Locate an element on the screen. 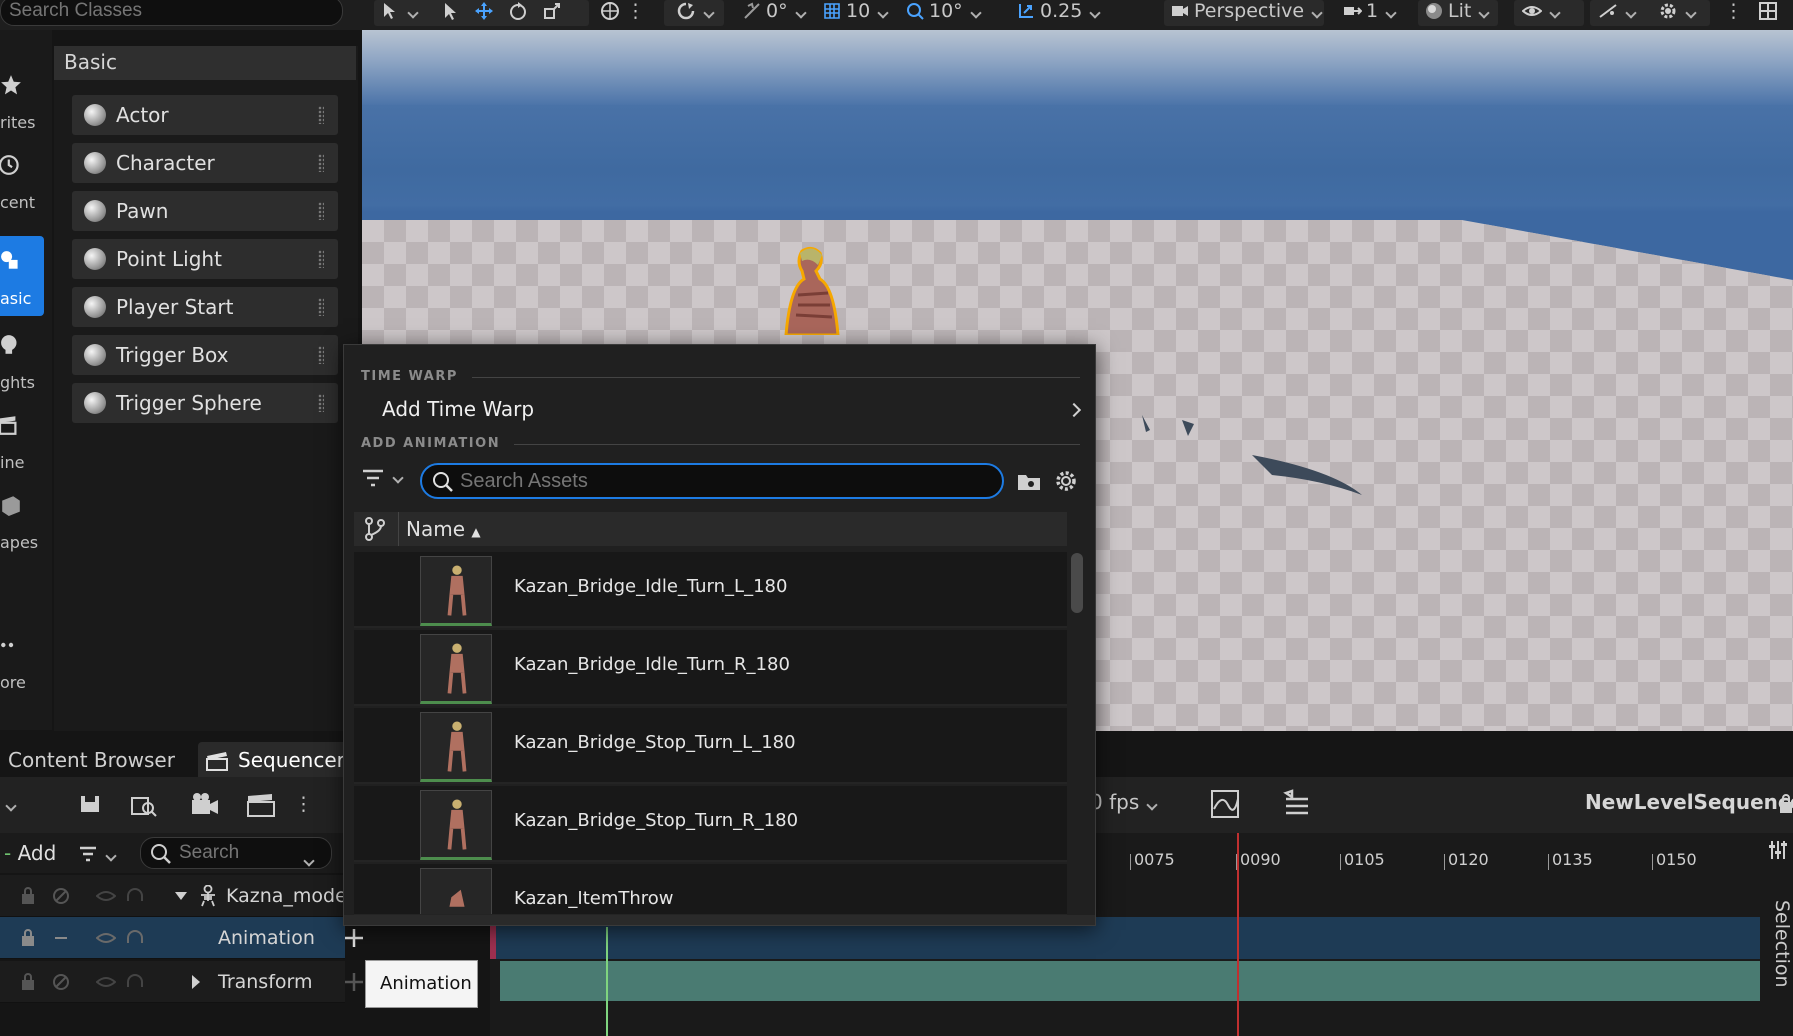  category-cinematic: ine is located at coordinates (22, 440).